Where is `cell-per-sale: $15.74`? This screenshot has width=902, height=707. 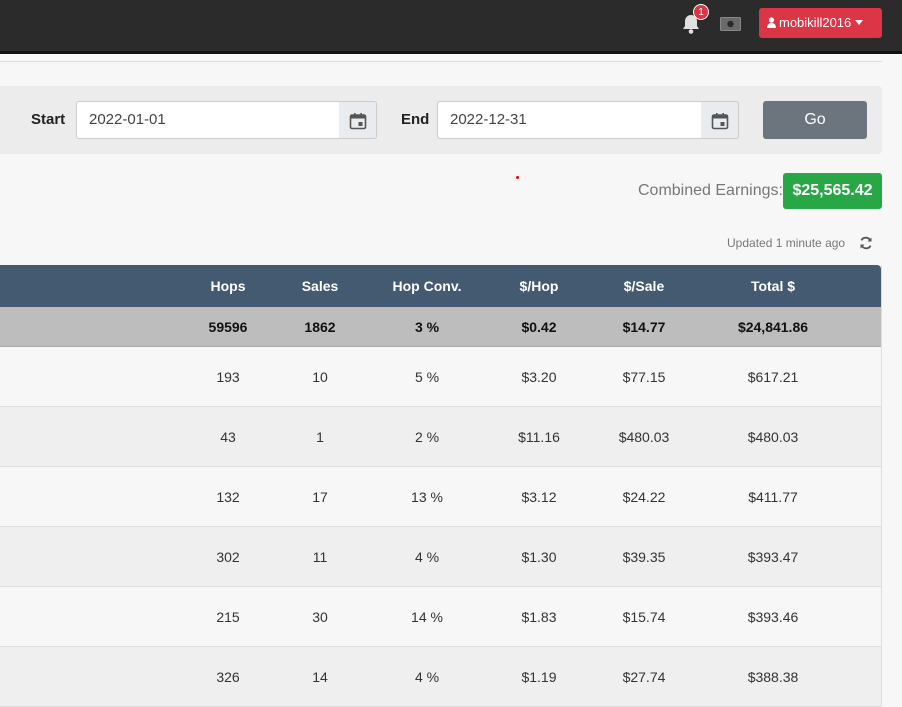
cell-per-sale: $15.74 is located at coordinates (644, 617).